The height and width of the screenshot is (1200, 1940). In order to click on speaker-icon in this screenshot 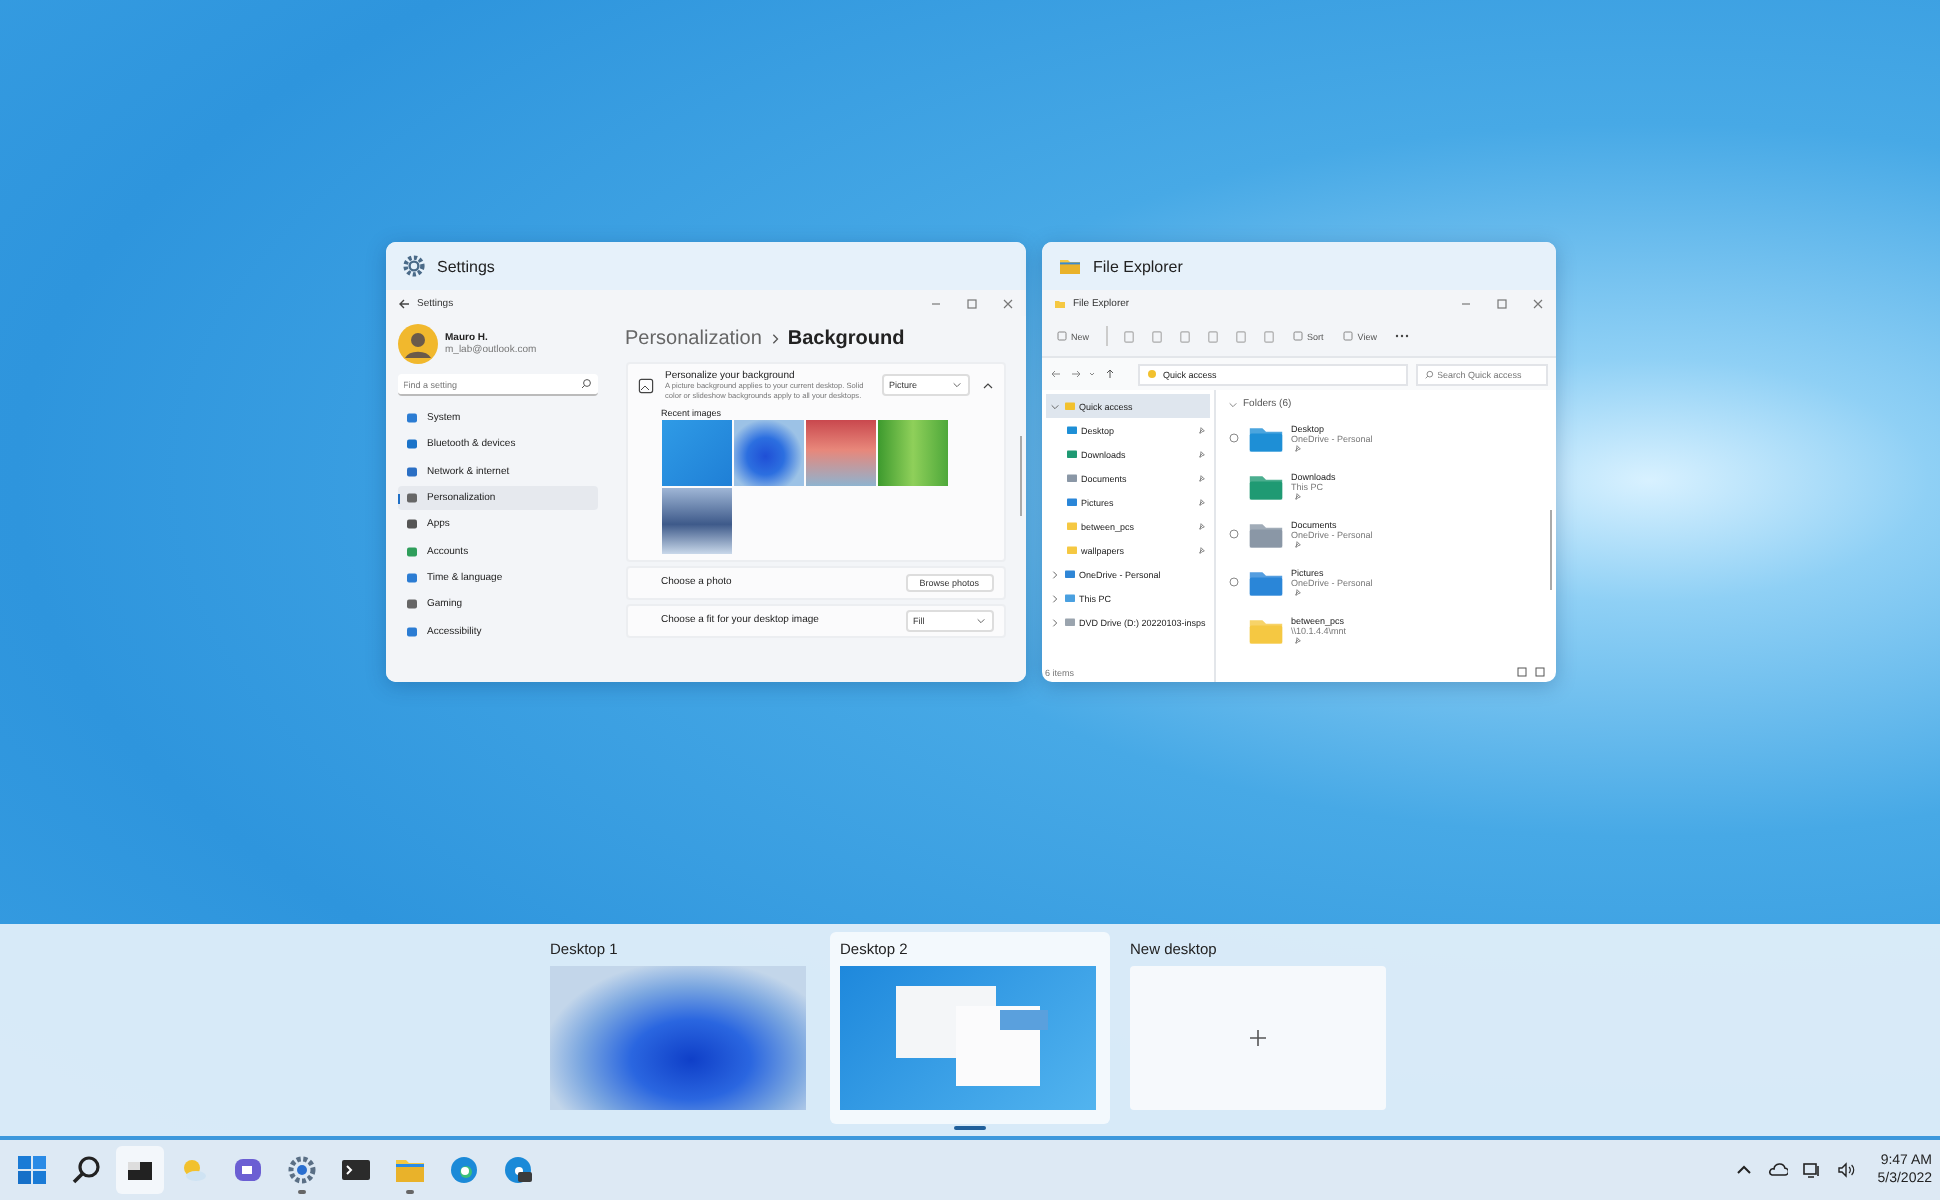, I will do `click(1845, 1170)`.